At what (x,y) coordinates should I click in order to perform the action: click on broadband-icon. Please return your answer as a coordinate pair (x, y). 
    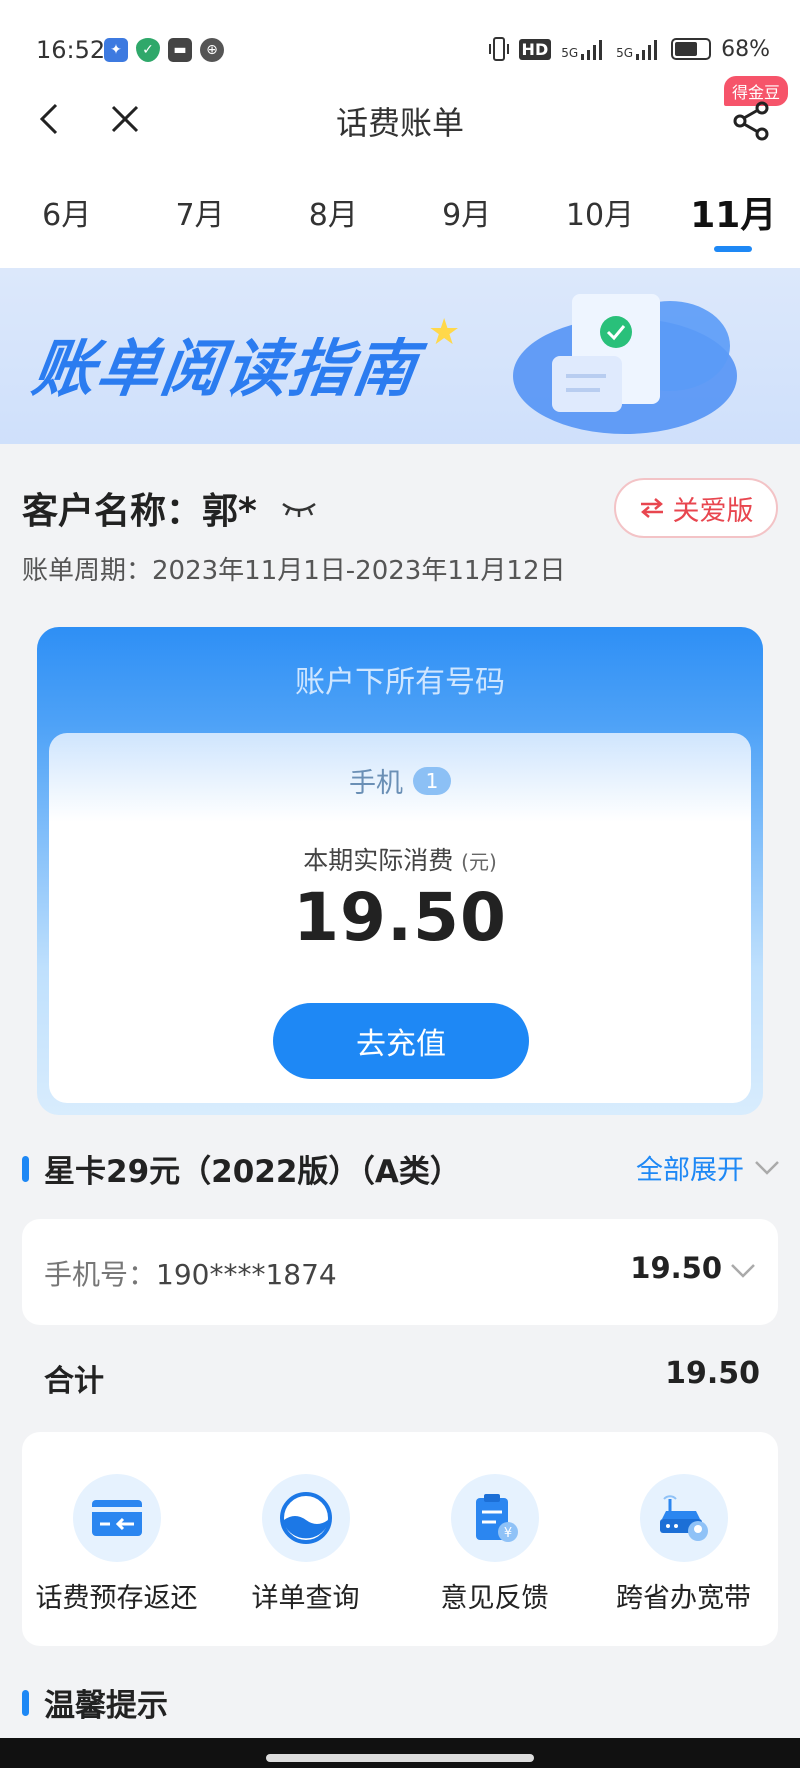
    Looking at the image, I should click on (683, 1518).